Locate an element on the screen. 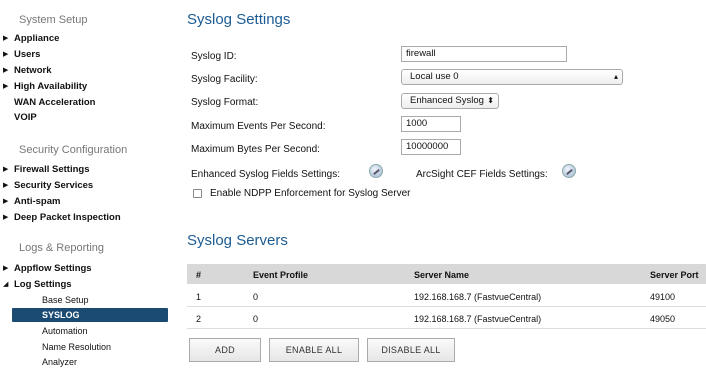  sidebar-item-firewall-settings: ▶ Firewall Settings is located at coordinates (45, 169).